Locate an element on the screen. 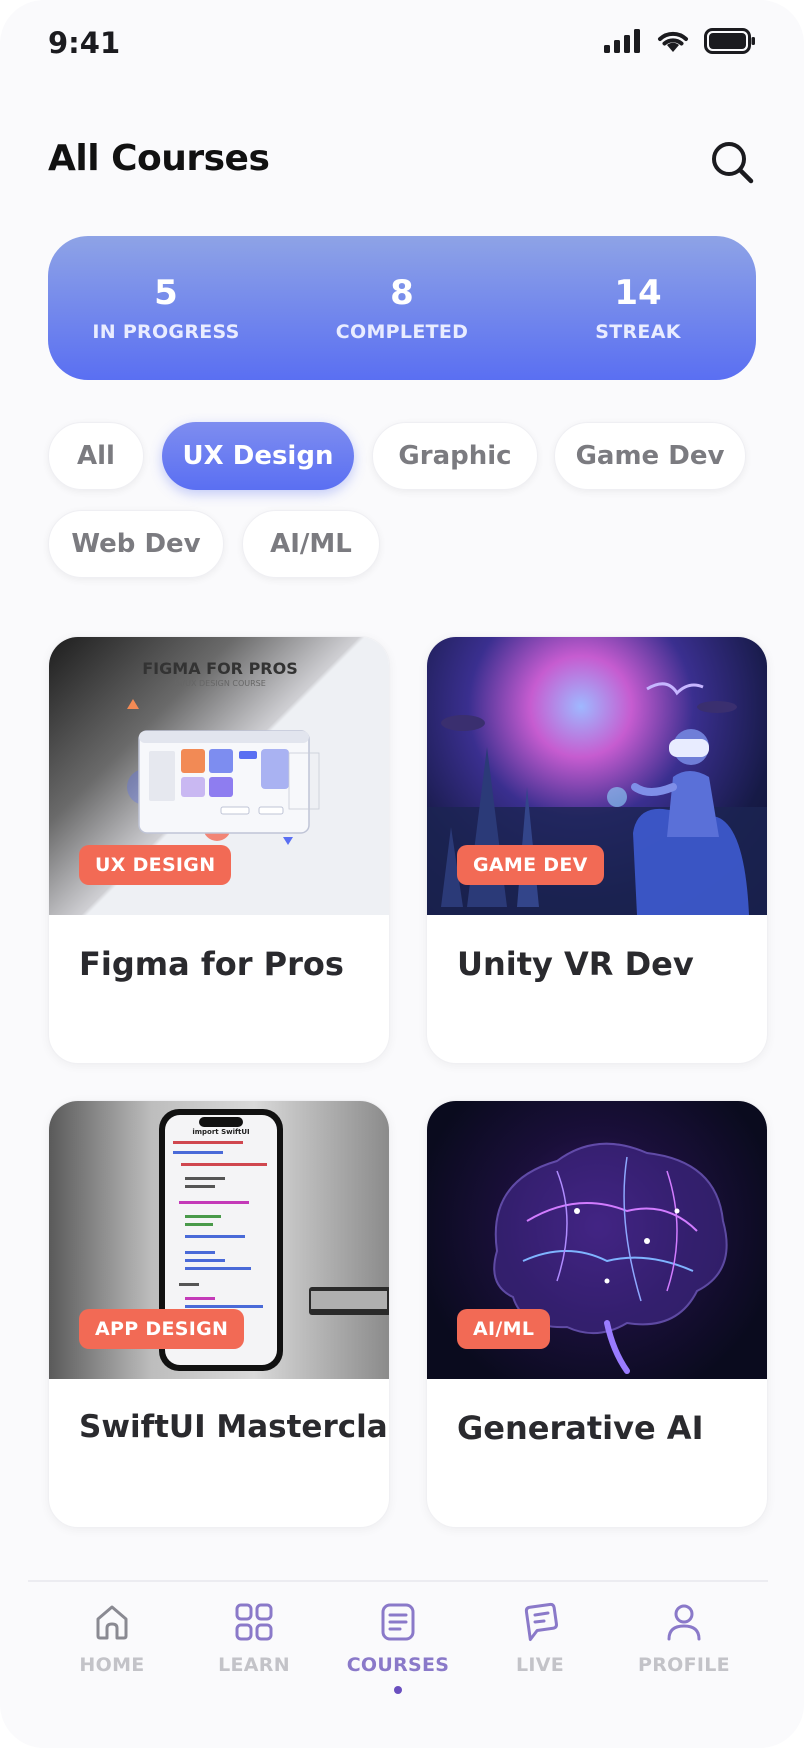 This screenshot has width=804, height=1748. stat-completed: 8 COMPLETED is located at coordinates (402, 308).